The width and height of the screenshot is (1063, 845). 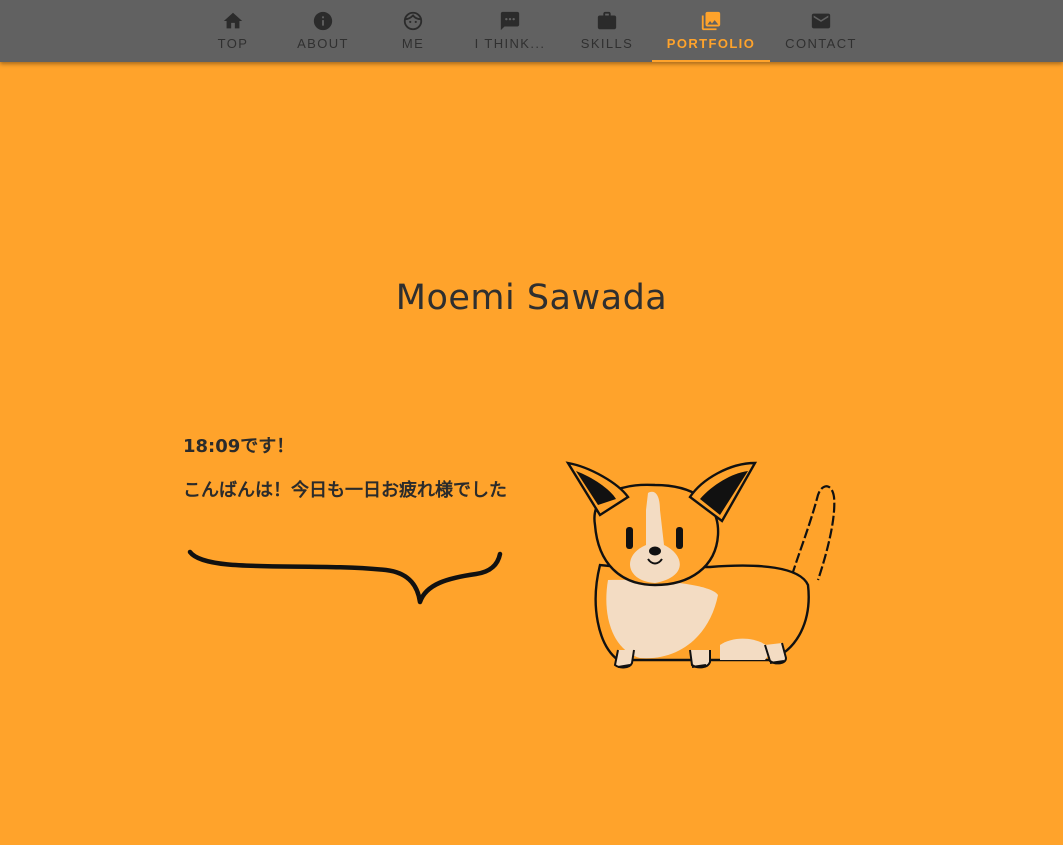 What do you see at coordinates (607, 20) in the screenshot?
I see `briefcase-icon` at bounding box center [607, 20].